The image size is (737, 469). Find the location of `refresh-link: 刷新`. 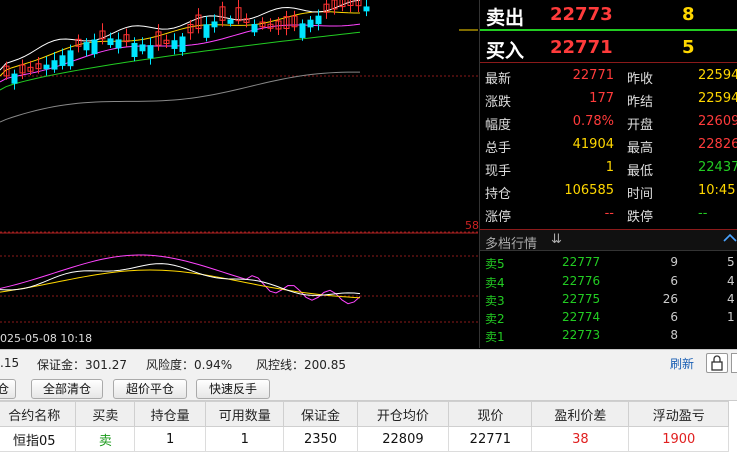

refresh-link: 刷新 is located at coordinates (682, 363).